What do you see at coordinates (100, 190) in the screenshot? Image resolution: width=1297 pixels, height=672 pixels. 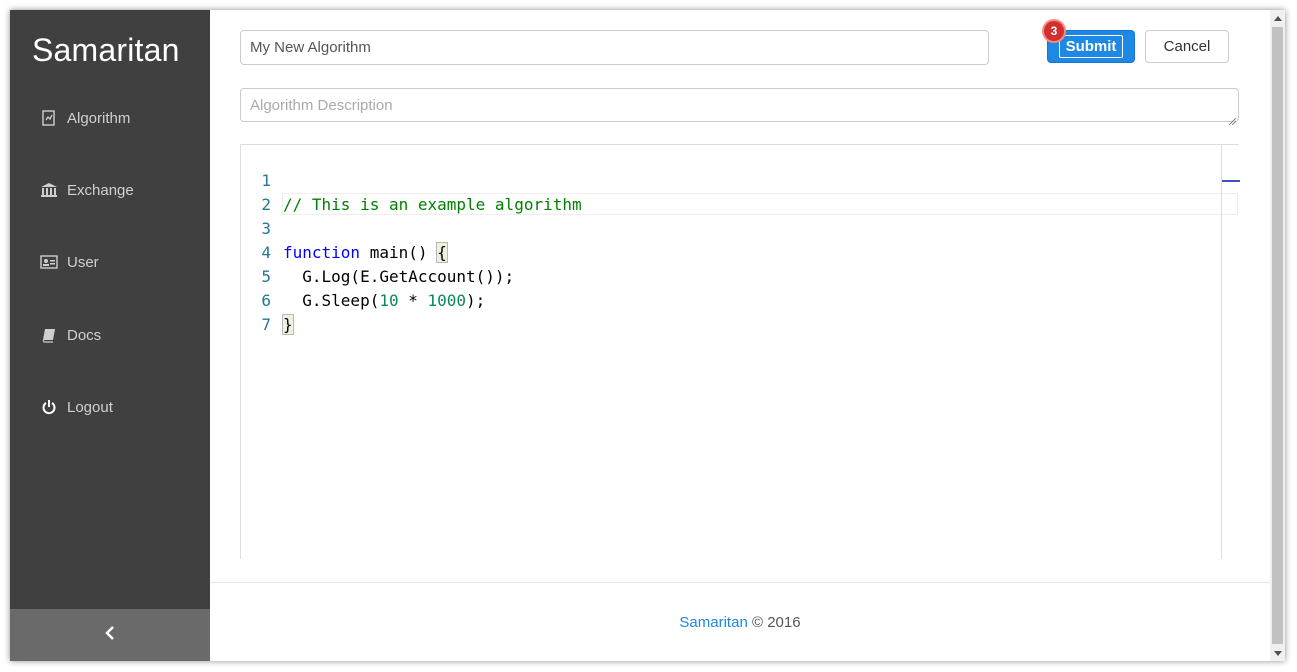 I see `sidebar-item-label: Exchange` at bounding box center [100, 190].